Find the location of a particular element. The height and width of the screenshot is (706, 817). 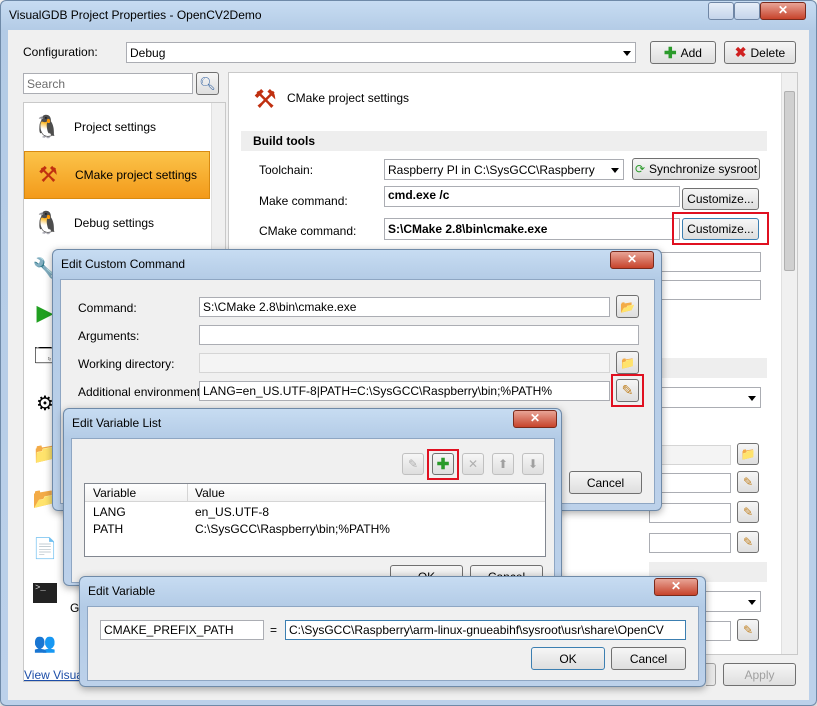

make-command-label: Make command: is located at coordinates (303, 201).